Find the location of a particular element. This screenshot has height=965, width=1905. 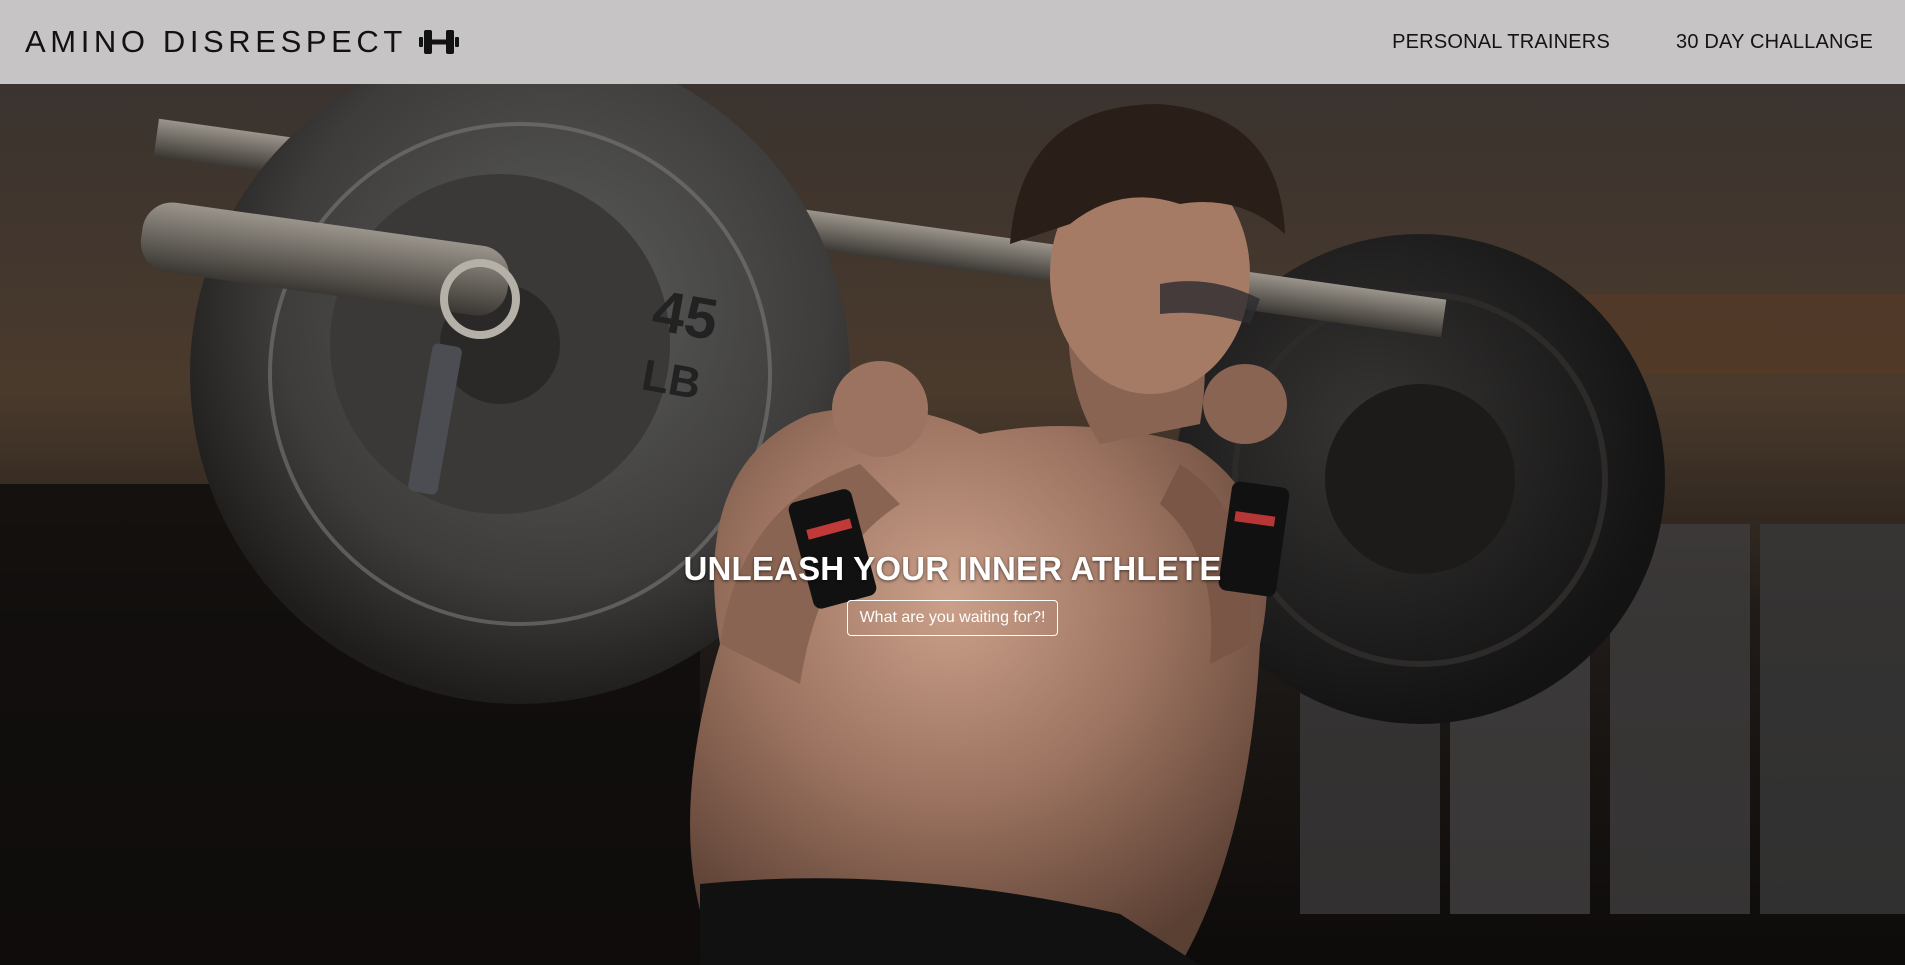

nav-link-personal-trainers: PERSONAL TRAINERS is located at coordinates (1501, 42).